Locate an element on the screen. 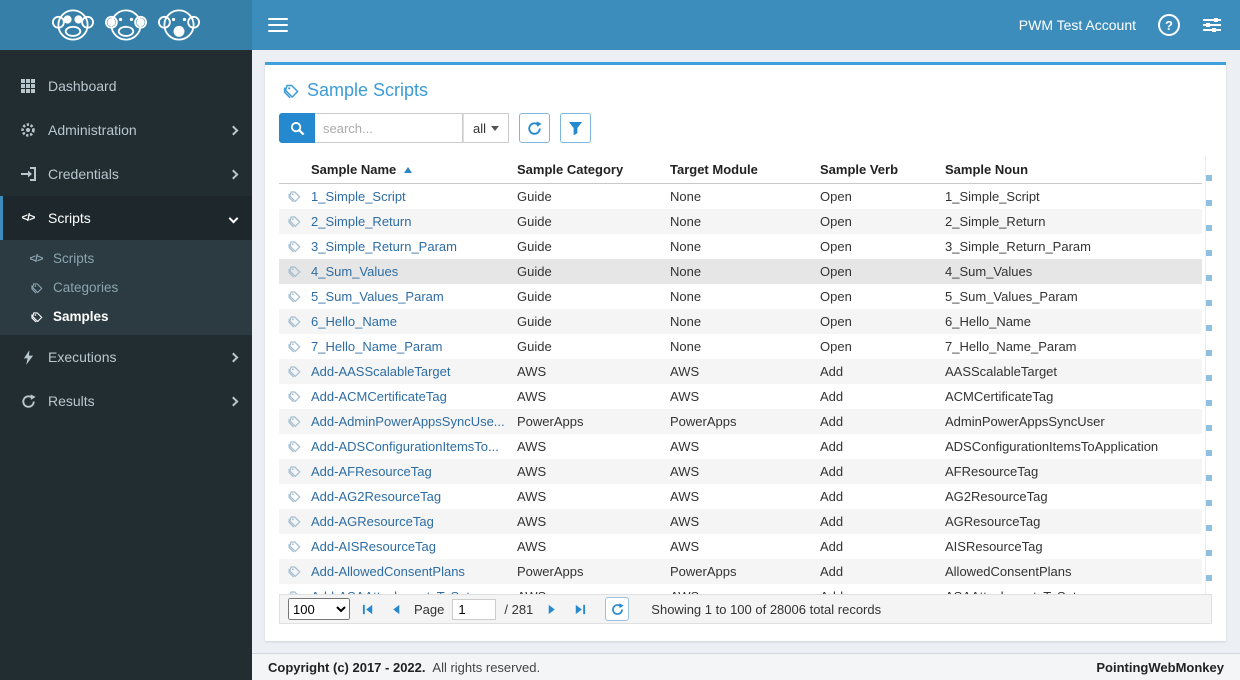 This screenshot has height=680, width=1240. sample-name-link: Add-ASAAttachmentsToSet is located at coordinates (390, 591).